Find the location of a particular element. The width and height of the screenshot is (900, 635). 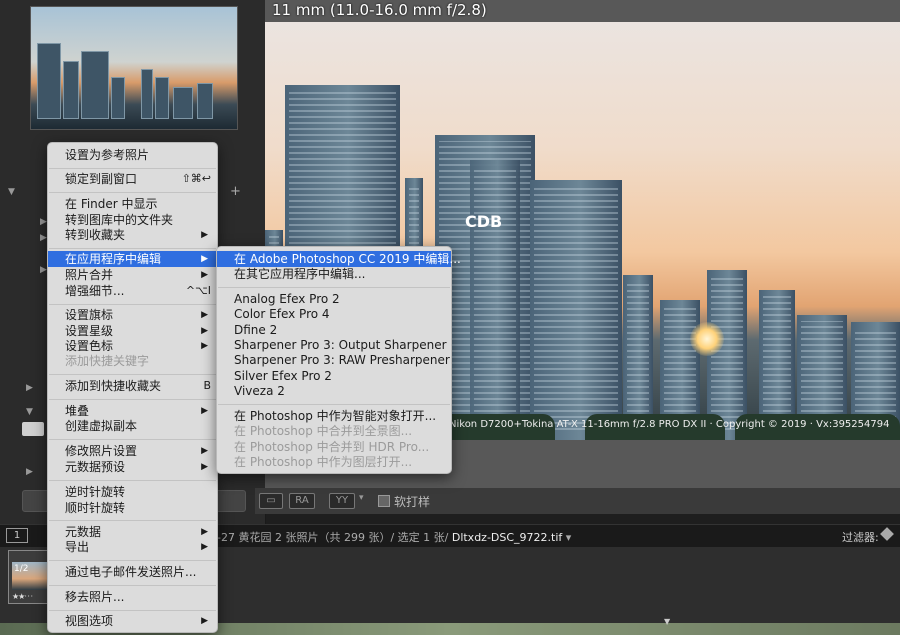

loupe-view-button: ▭ is located at coordinates (271, 501).